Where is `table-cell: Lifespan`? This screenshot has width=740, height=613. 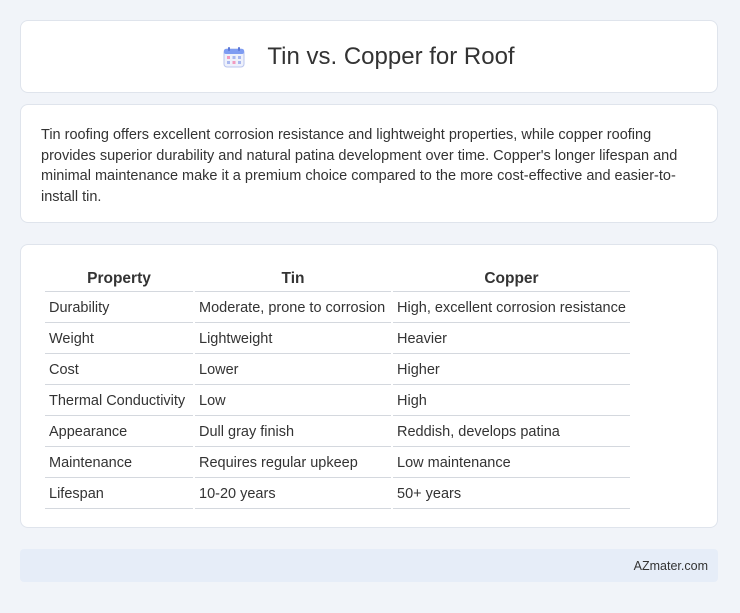 table-cell: Lifespan is located at coordinates (119, 494).